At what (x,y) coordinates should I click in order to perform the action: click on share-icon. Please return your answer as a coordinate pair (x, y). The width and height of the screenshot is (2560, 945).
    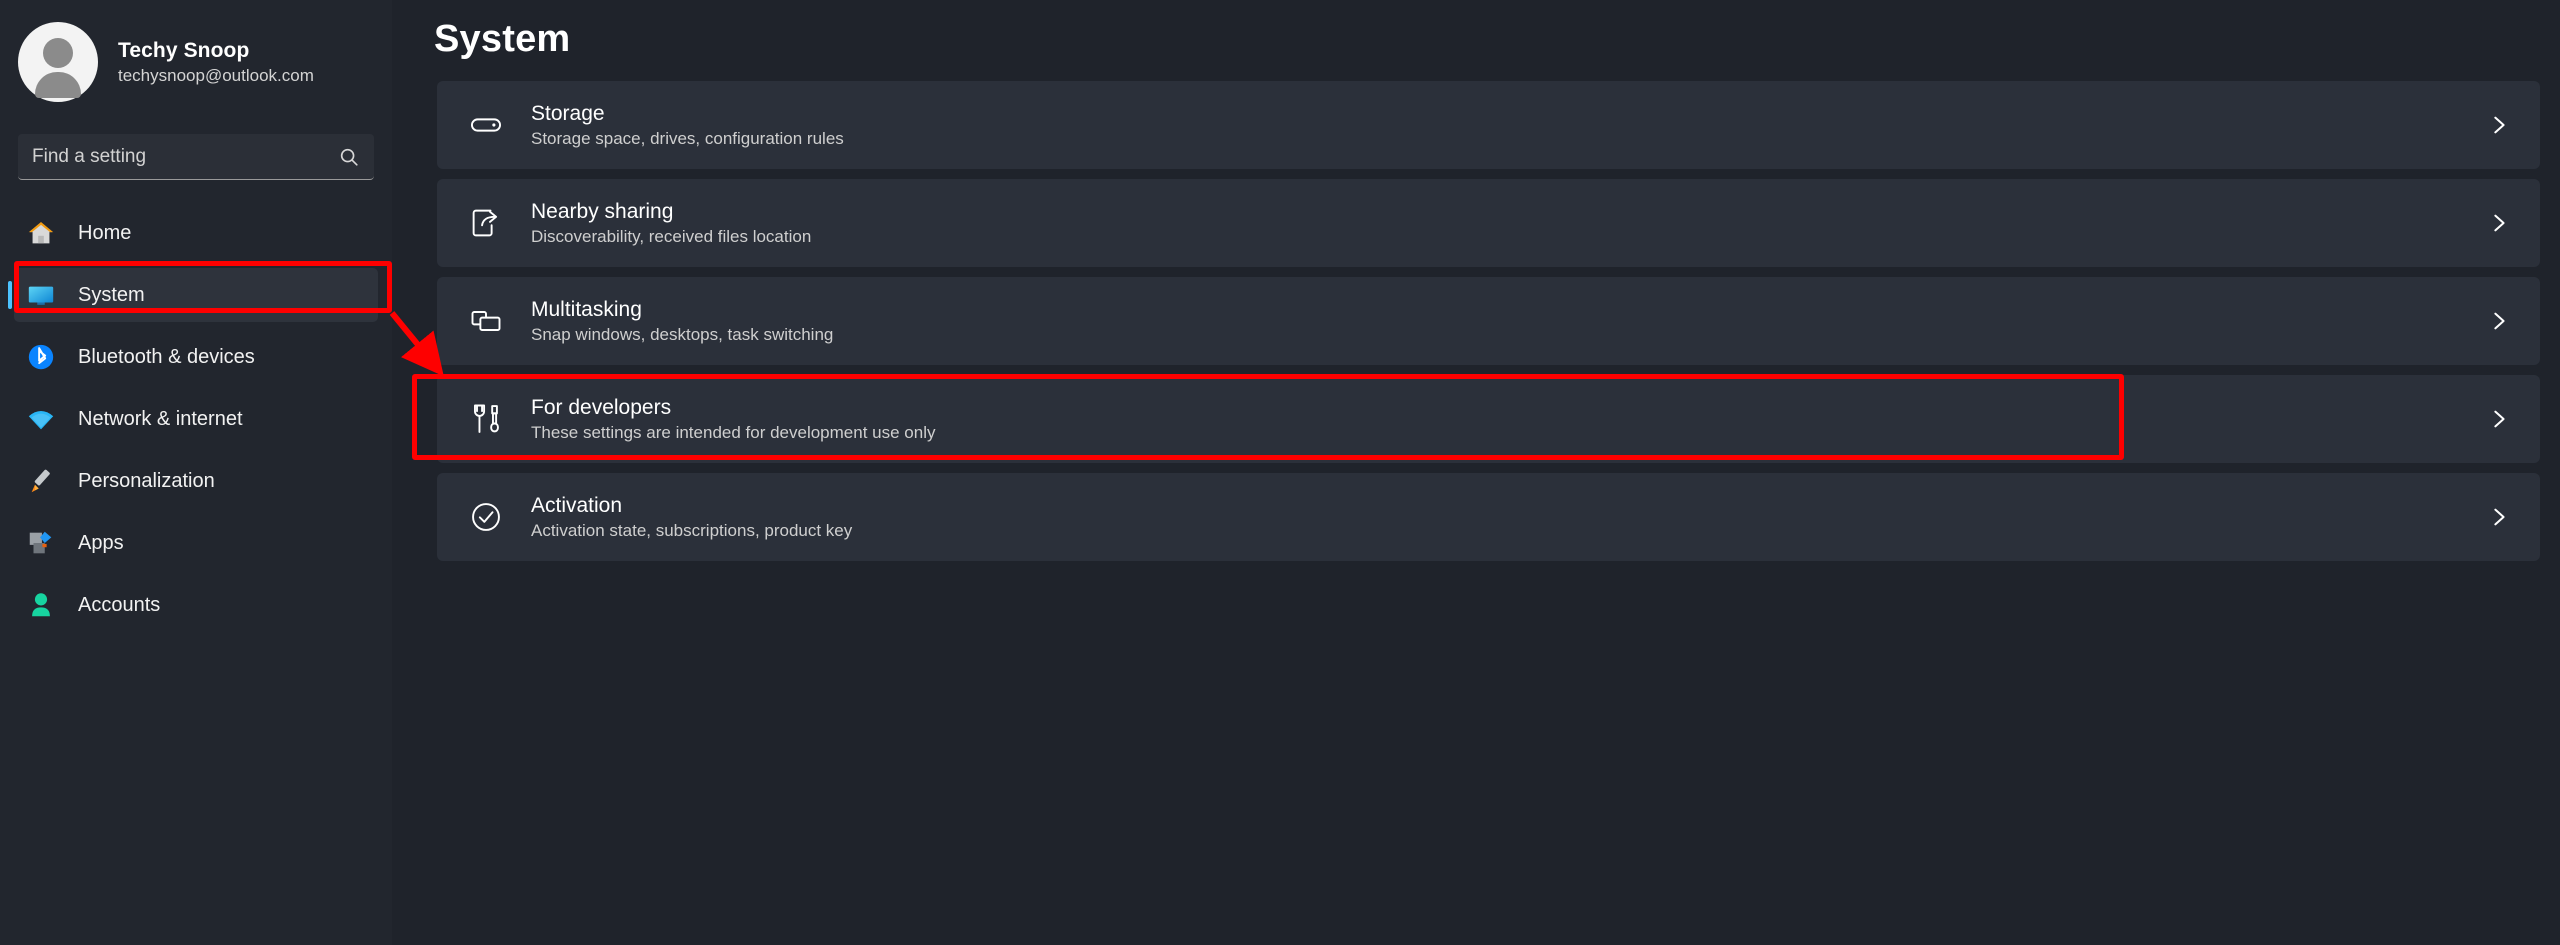
    Looking at the image, I should click on (486, 223).